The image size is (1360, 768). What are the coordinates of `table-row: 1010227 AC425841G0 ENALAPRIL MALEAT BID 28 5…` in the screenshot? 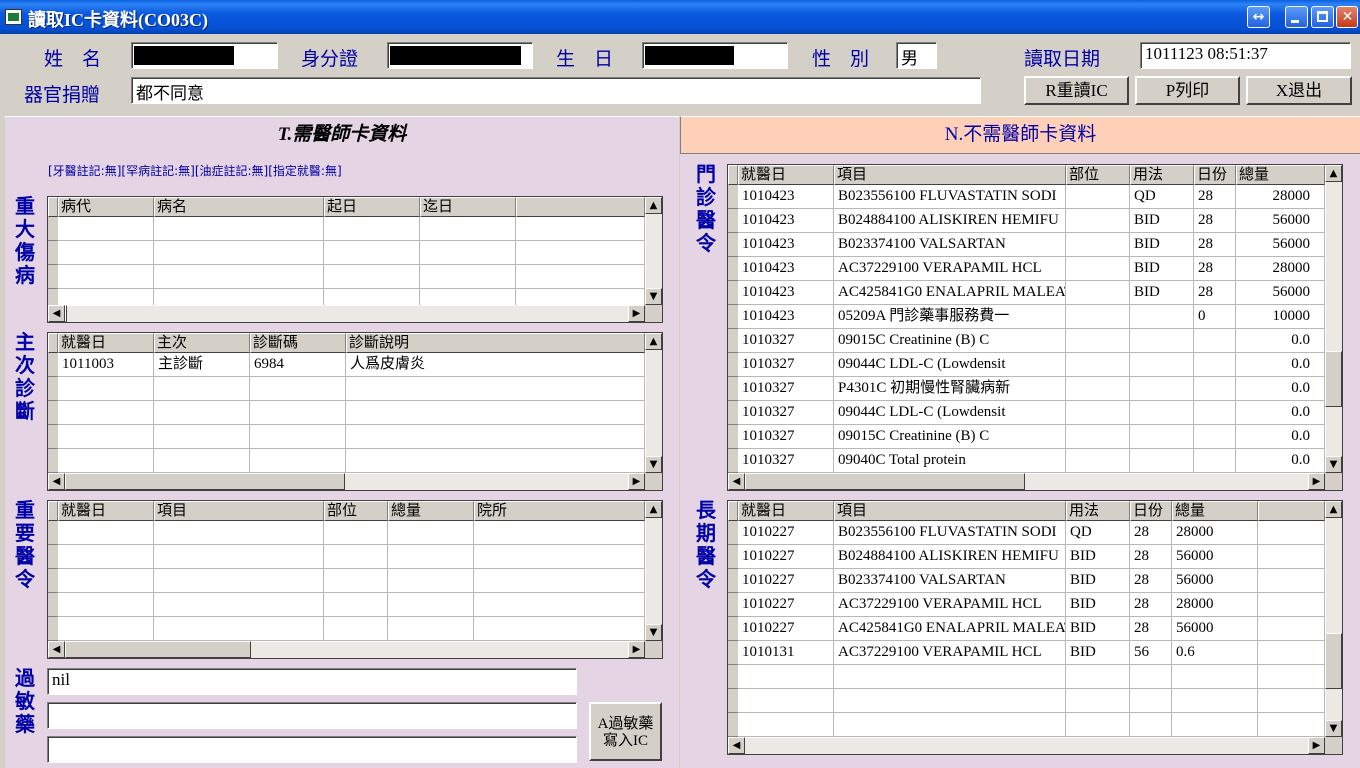 It's located at (1026, 629).